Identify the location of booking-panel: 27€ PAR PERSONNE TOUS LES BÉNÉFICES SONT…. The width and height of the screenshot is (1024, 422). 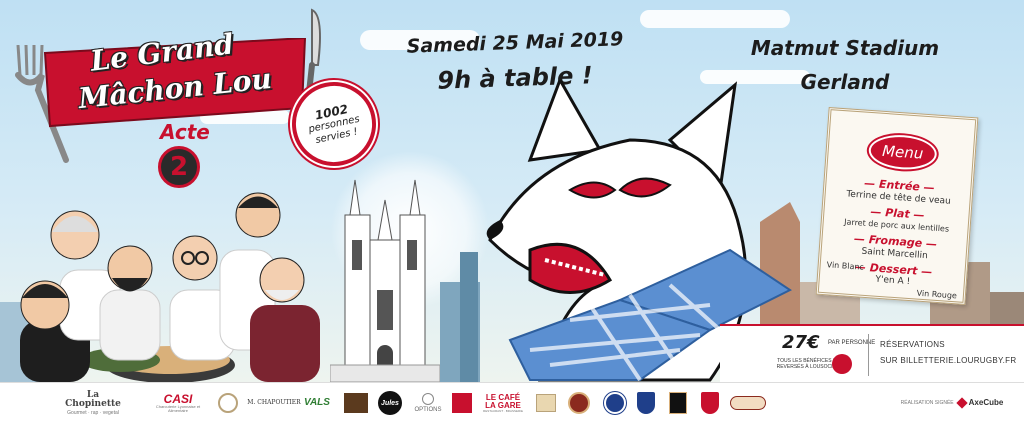
(872, 353).